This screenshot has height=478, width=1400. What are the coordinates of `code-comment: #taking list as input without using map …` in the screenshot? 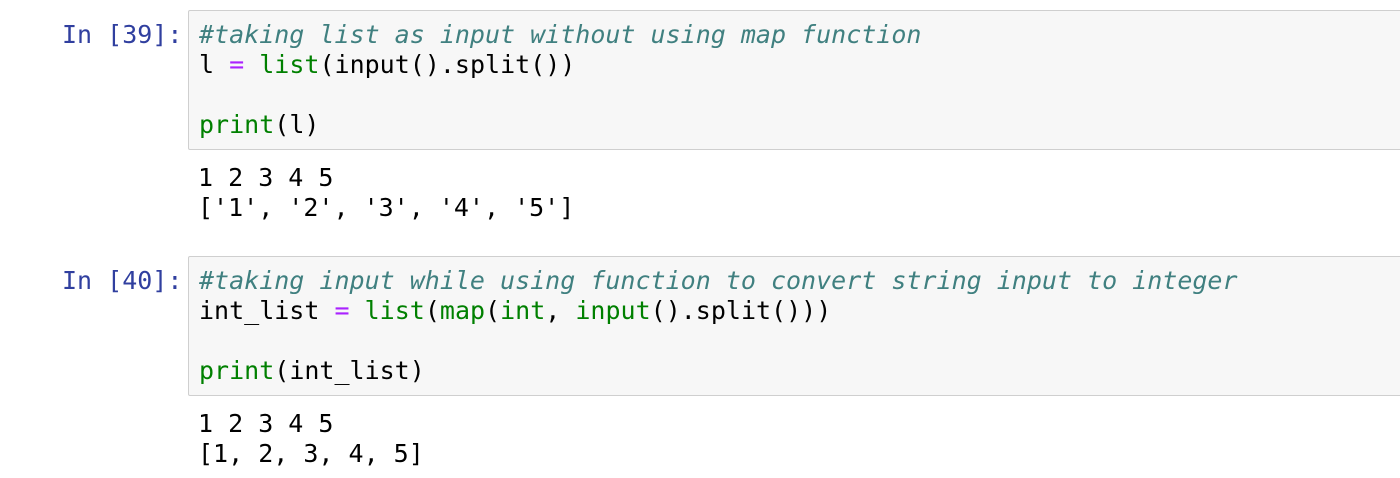 It's located at (560, 34).